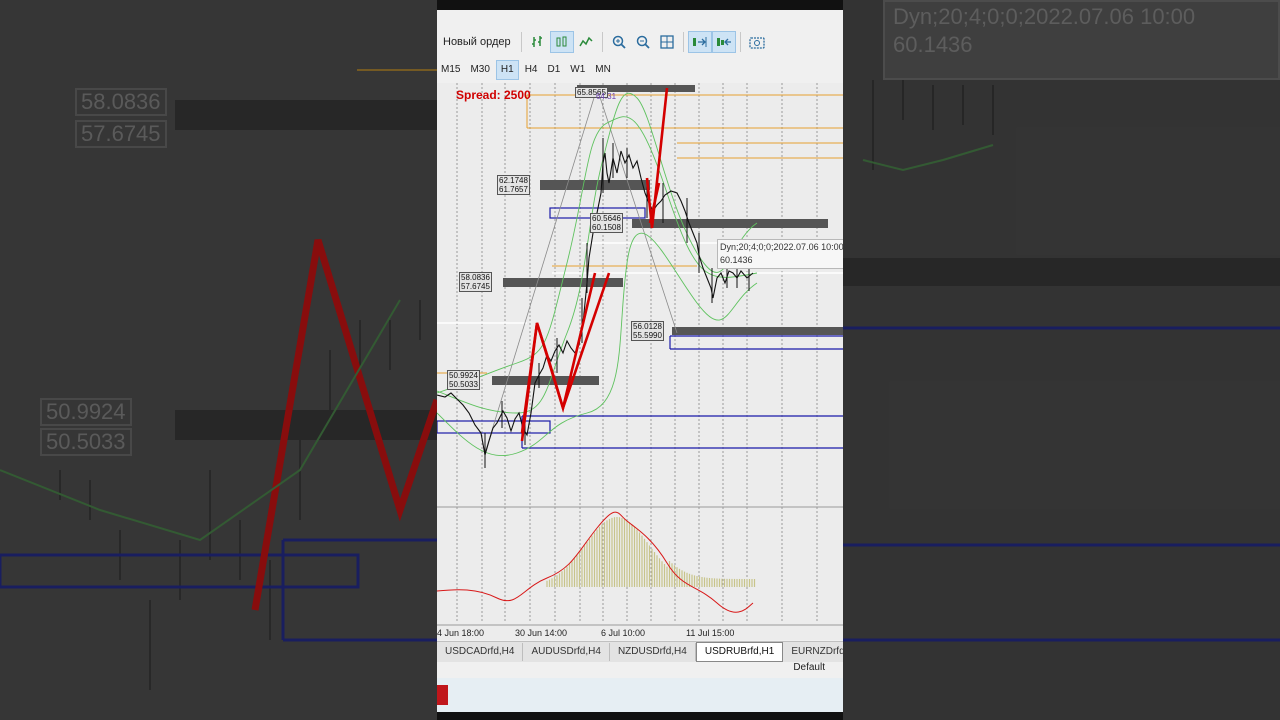  What do you see at coordinates (619, 42) in the screenshot?
I see `zoom-in-icon` at bounding box center [619, 42].